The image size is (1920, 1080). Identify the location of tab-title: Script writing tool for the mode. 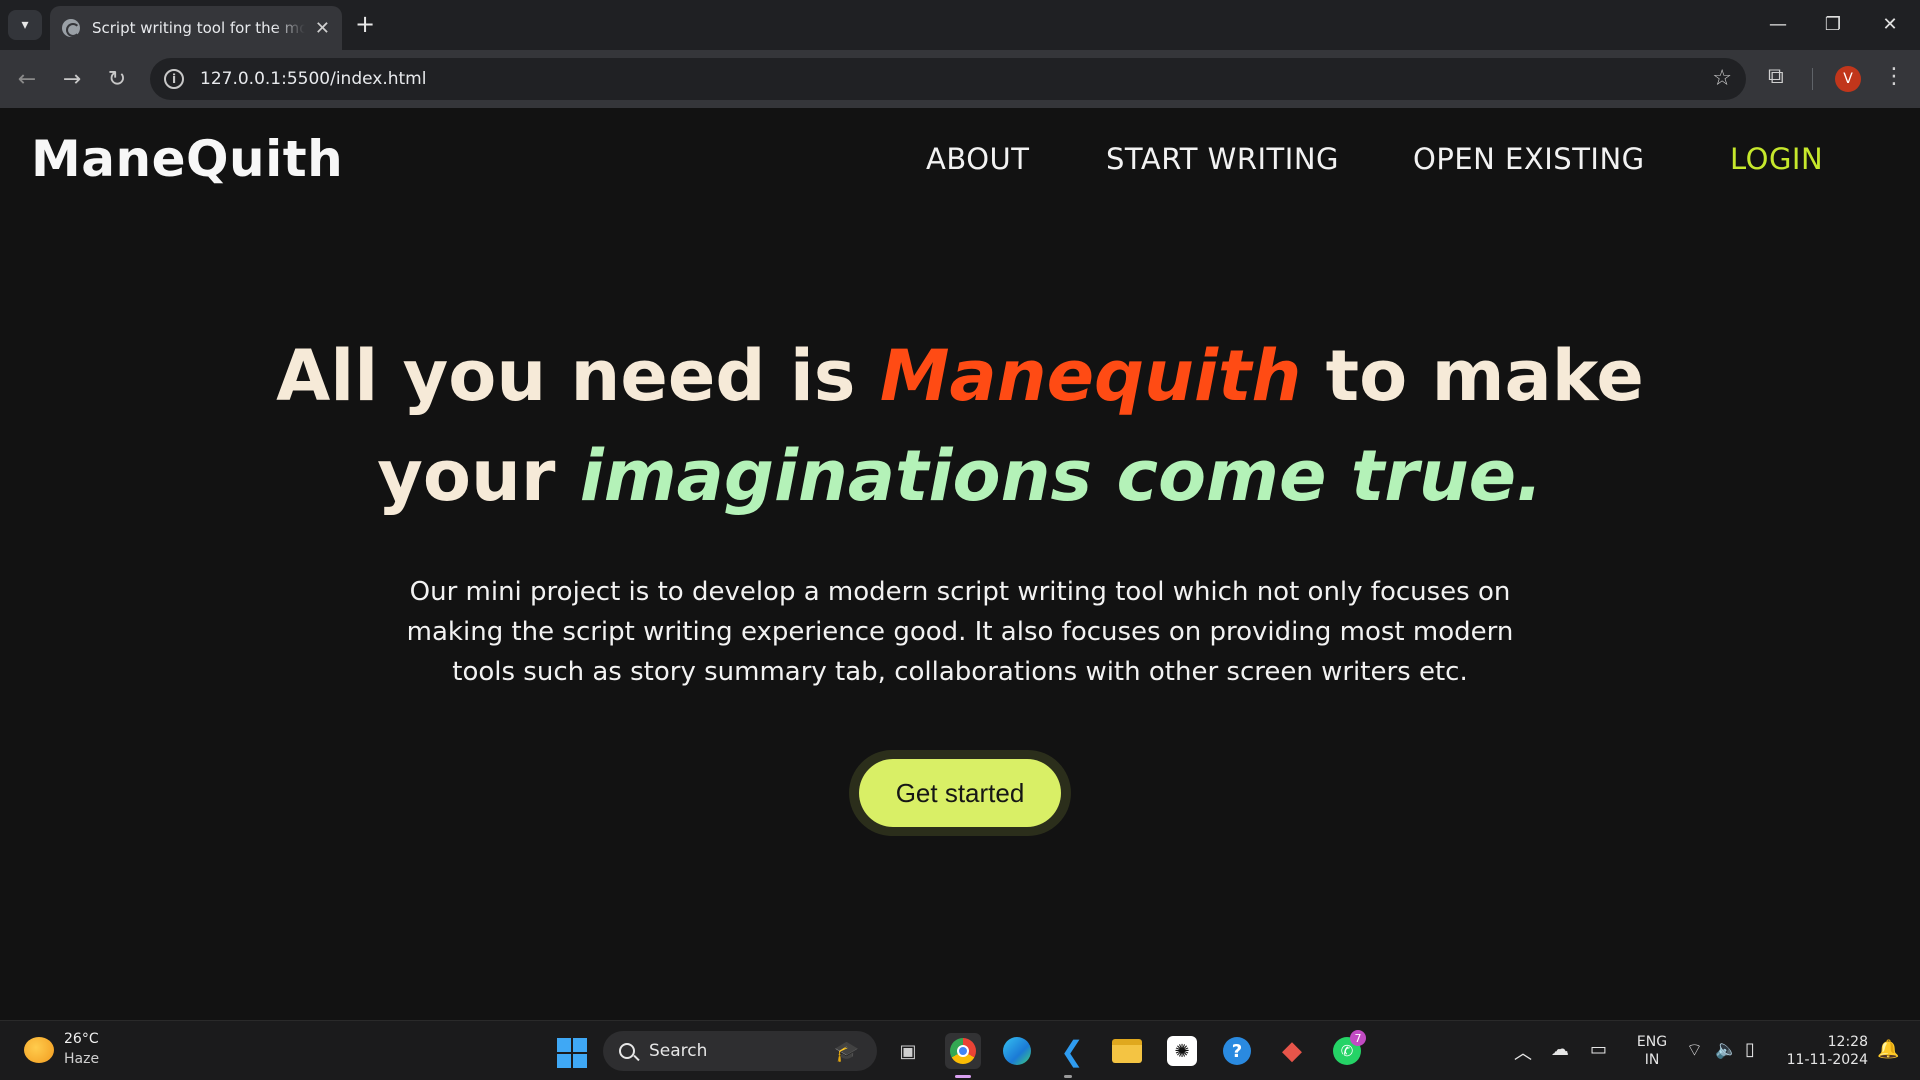
(198, 28).